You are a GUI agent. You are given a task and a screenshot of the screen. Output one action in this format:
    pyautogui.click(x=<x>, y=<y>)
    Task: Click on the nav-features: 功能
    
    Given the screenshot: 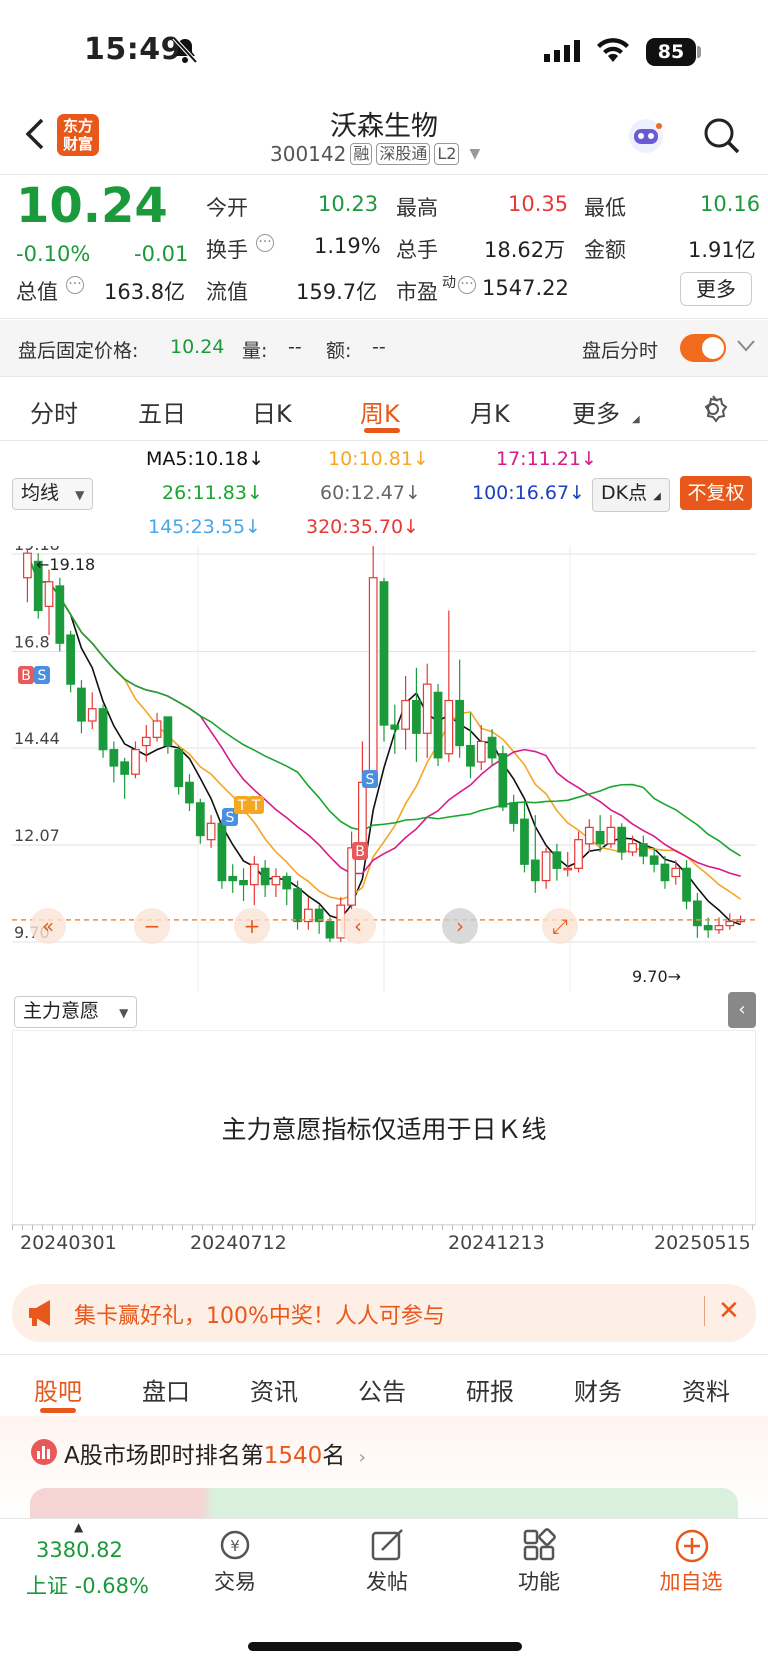 What is the action you would take?
    pyautogui.click(x=539, y=1581)
    